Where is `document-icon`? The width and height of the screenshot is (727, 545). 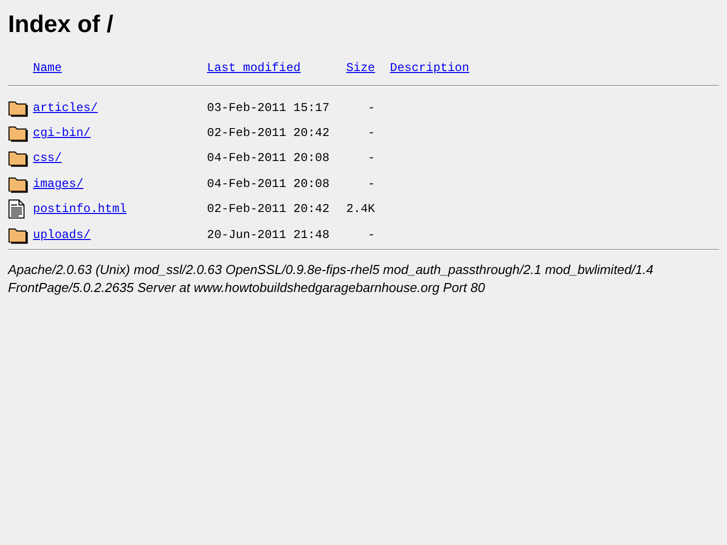 document-icon is located at coordinates (17, 209).